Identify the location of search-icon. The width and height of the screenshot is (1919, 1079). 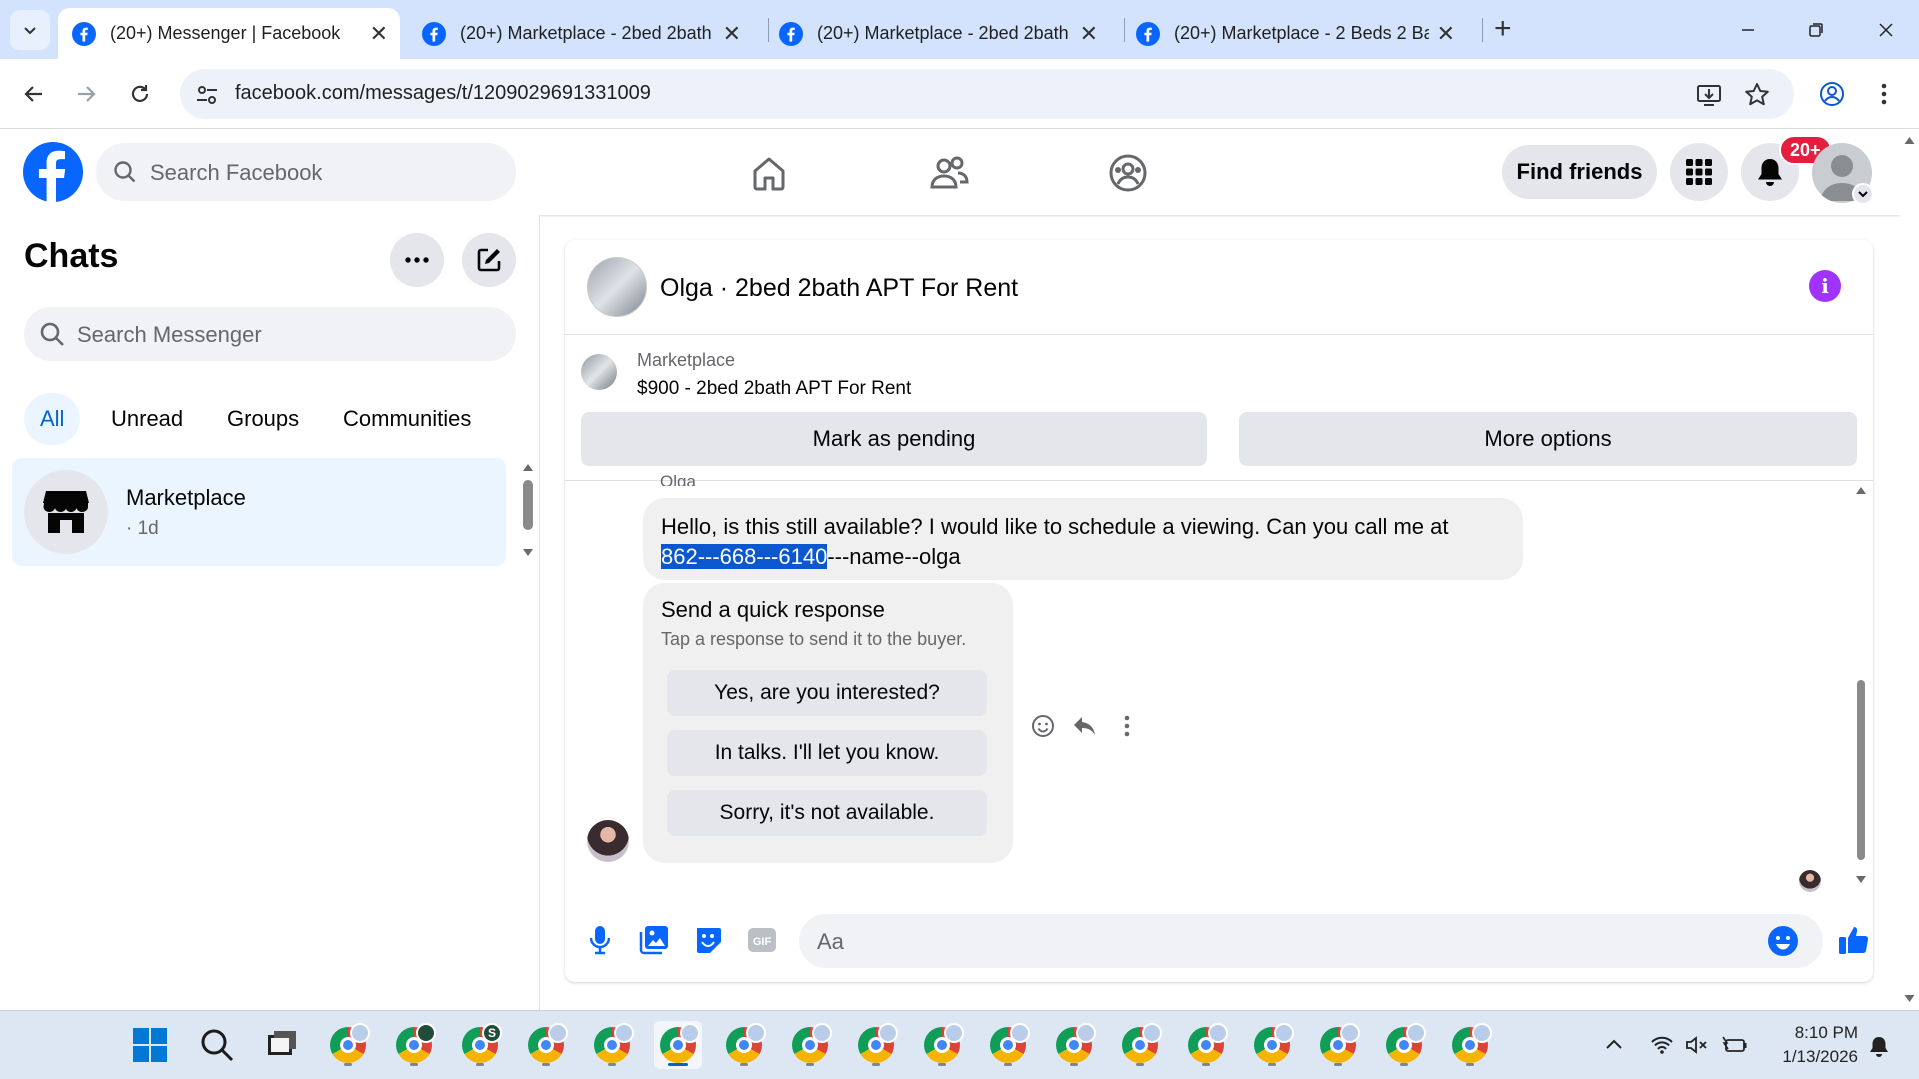
(217, 1045).